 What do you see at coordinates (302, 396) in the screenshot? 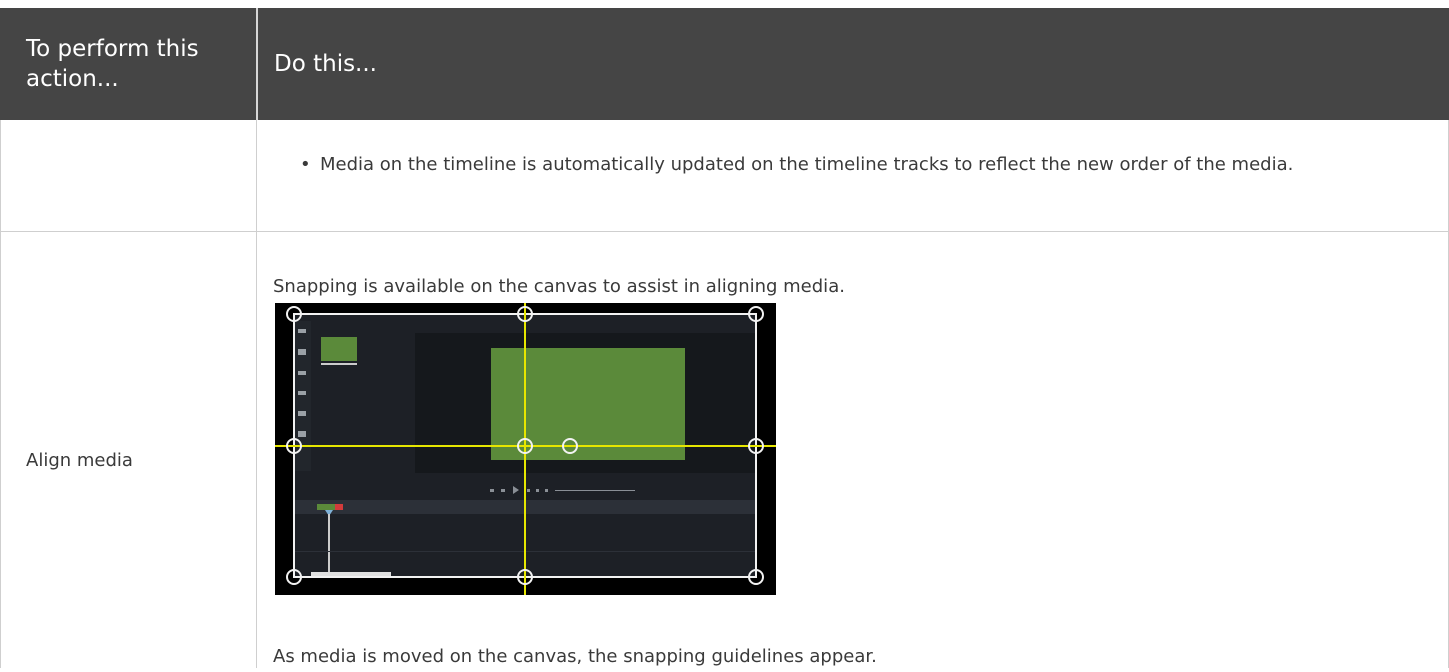
I see `tool-sidebar` at bounding box center [302, 396].